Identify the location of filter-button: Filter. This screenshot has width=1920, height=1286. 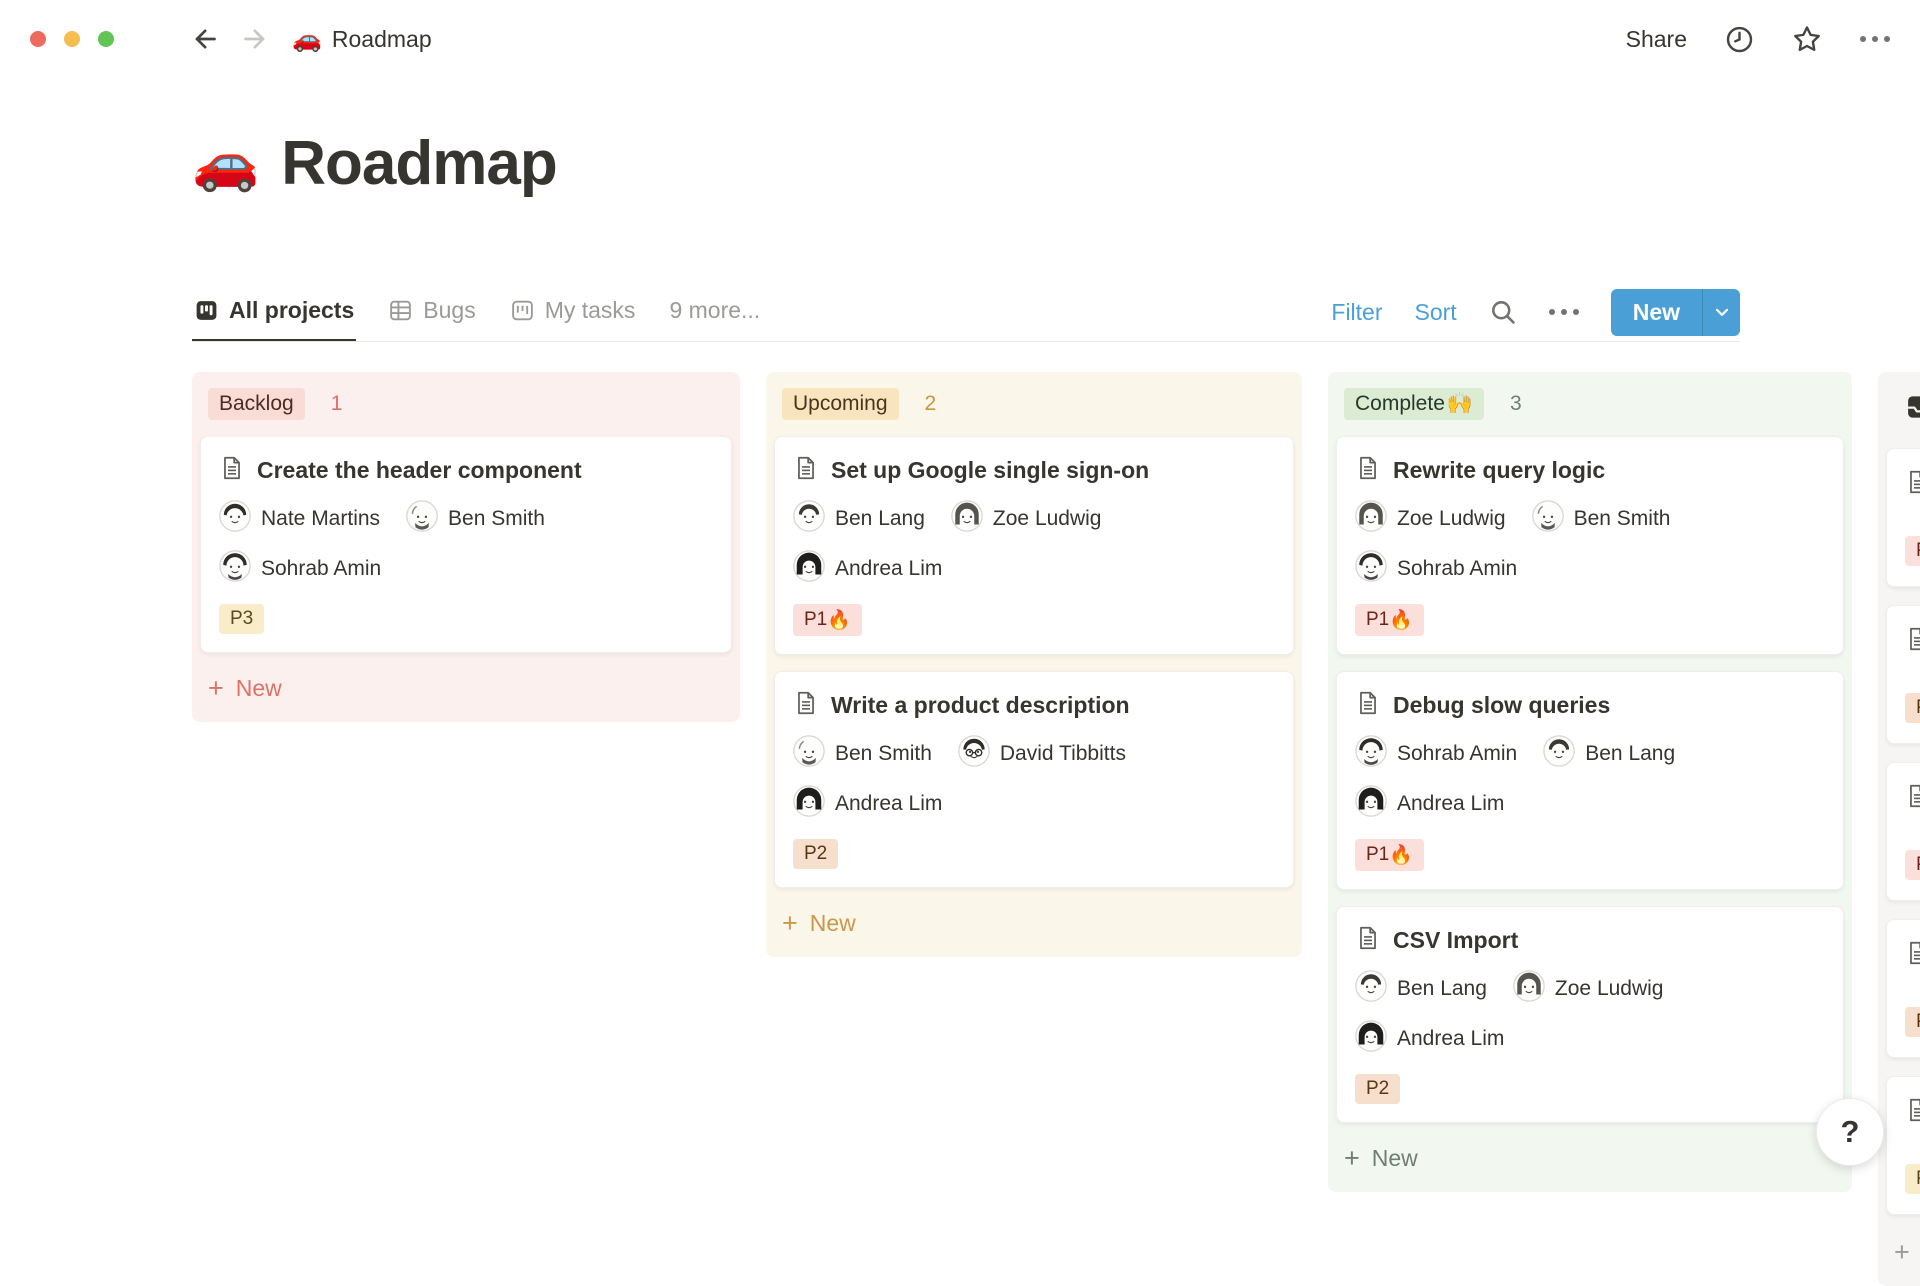
(1356, 312).